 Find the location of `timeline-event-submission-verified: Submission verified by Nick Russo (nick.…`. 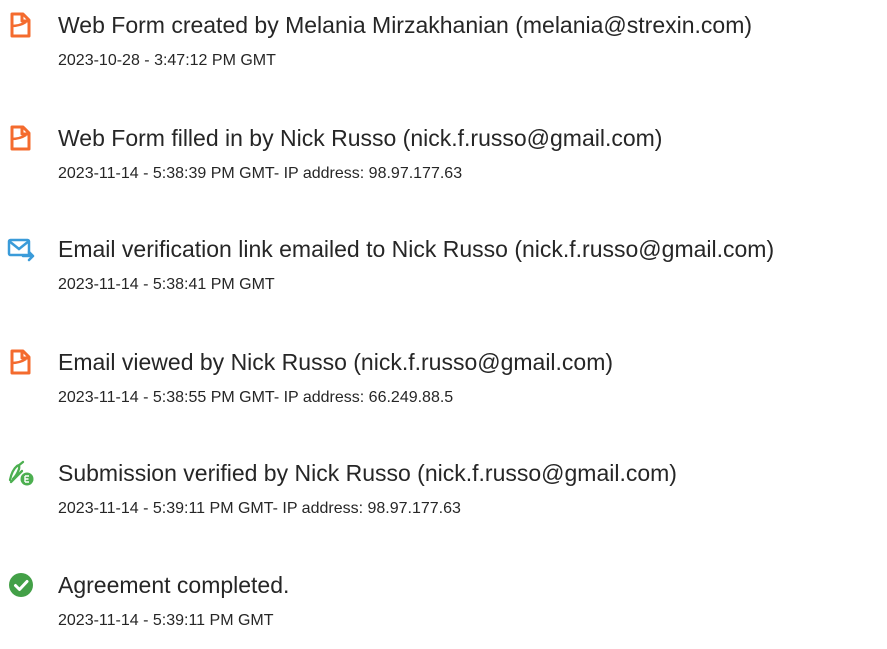

timeline-event-submission-verified: Submission verified by Nick Russo (nick.… is located at coordinates (443, 503).